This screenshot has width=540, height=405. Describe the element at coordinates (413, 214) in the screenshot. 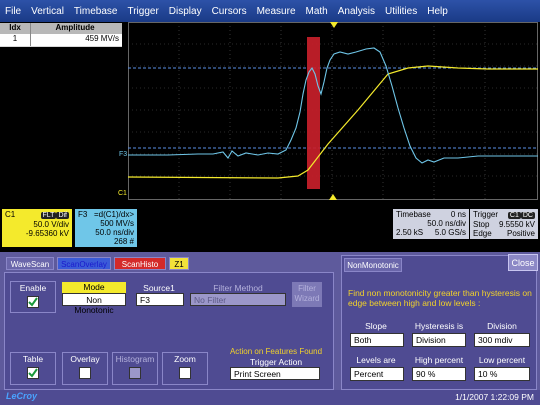

I see `timebase-label: Timebase` at that location.